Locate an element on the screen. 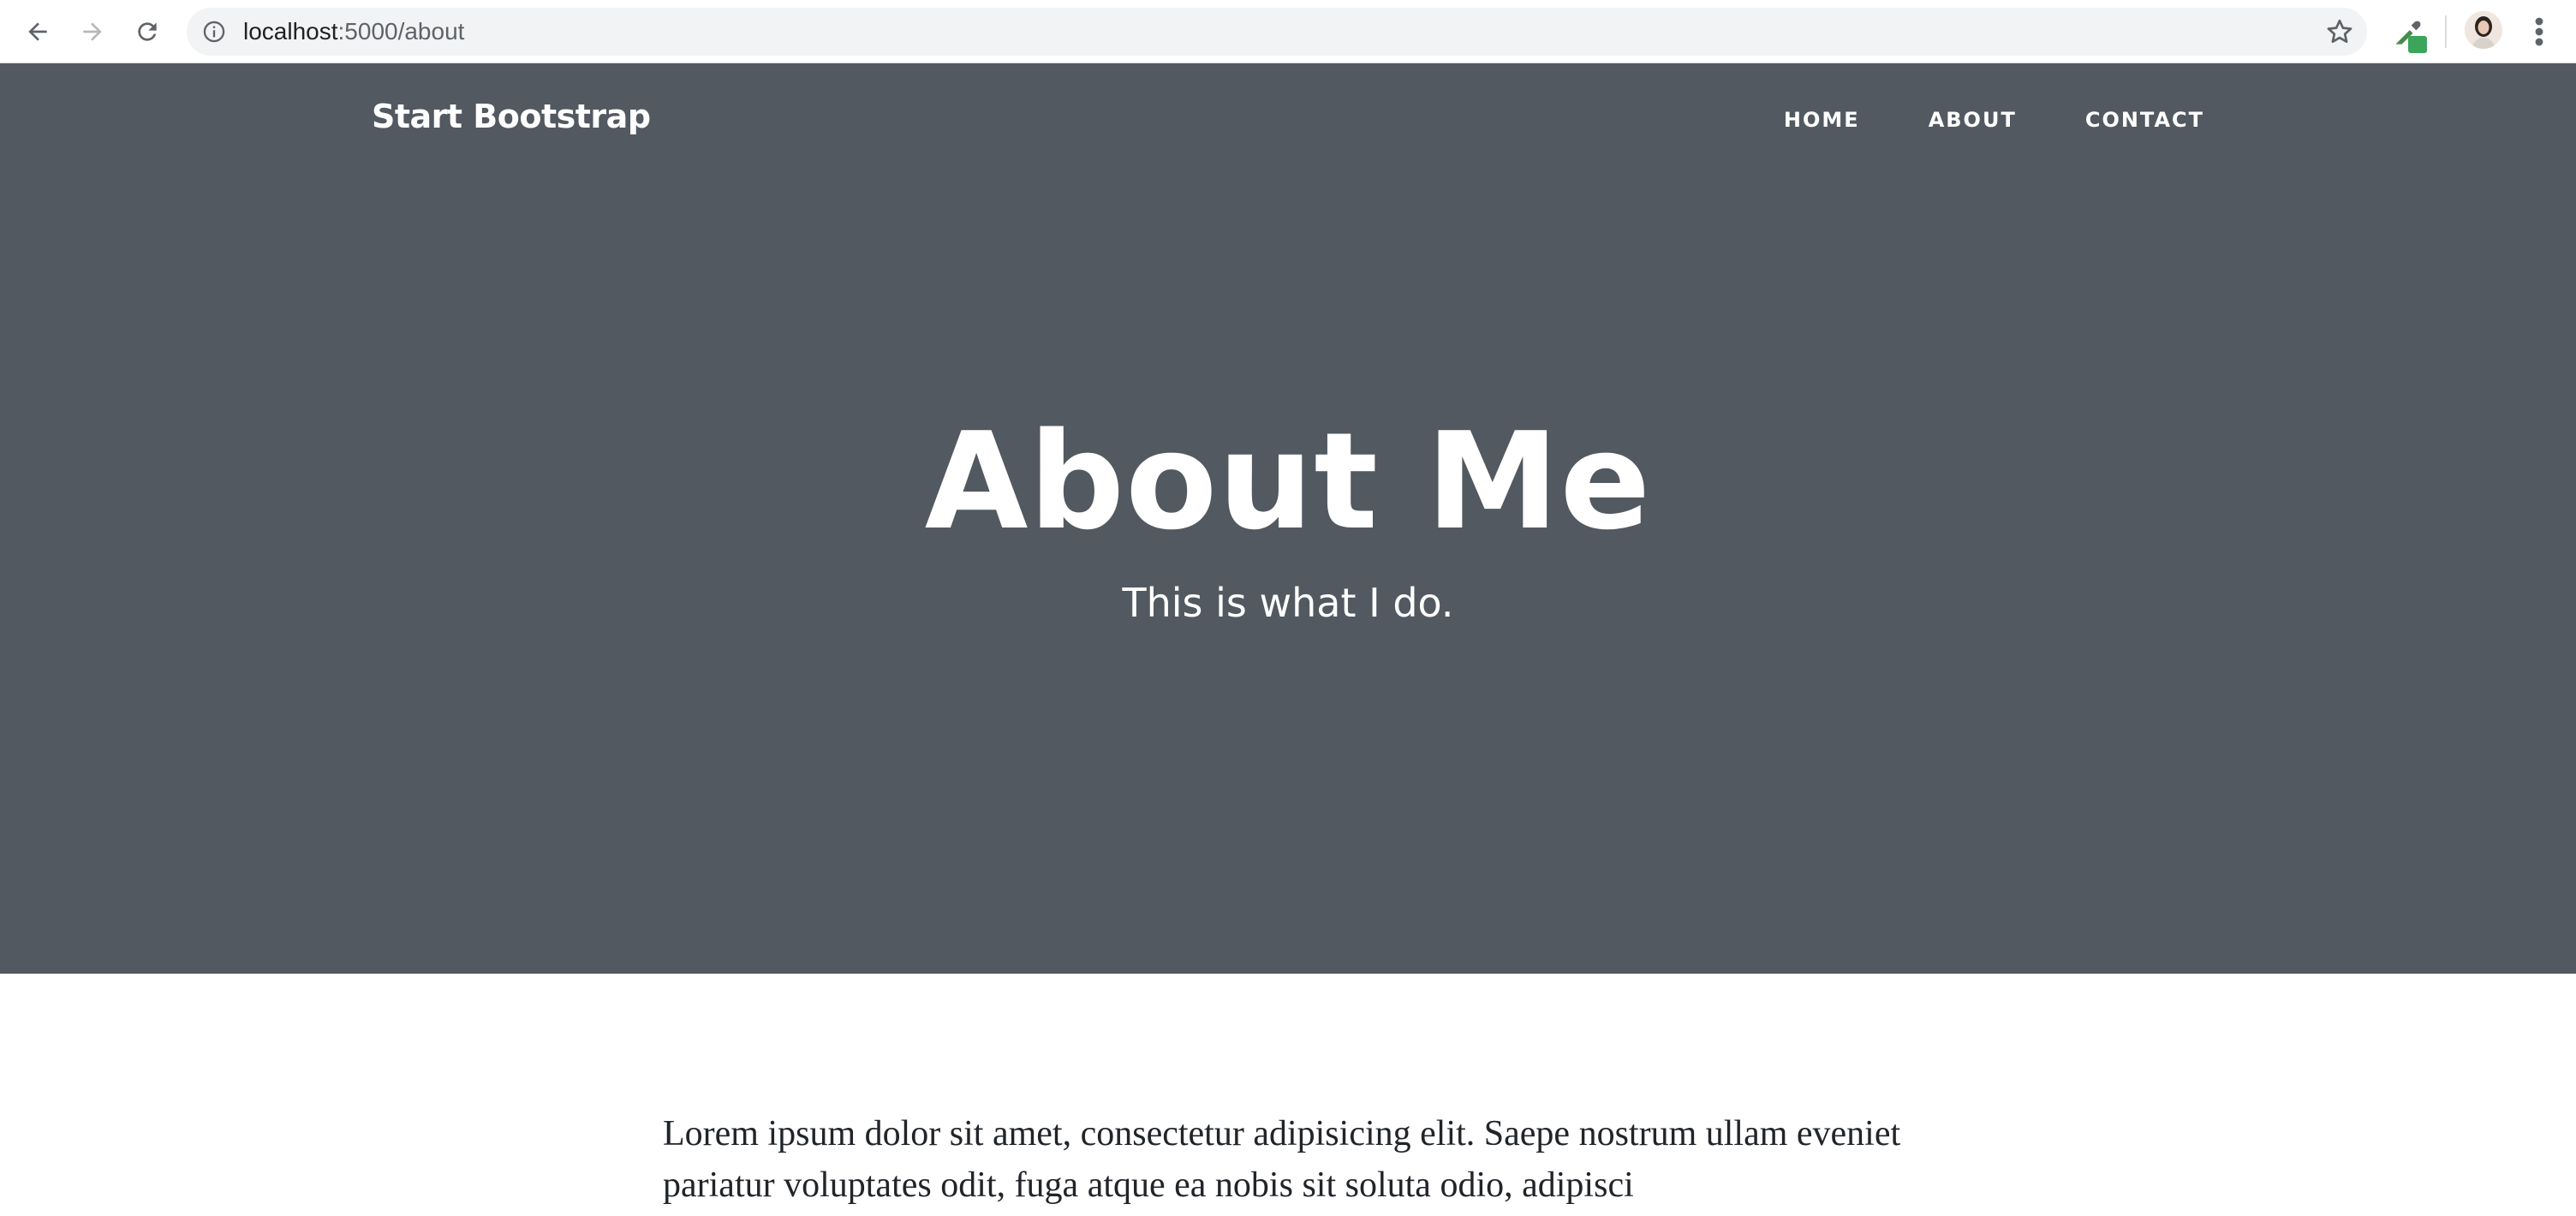 The height and width of the screenshot is (1216, 2576). back-button is located at coordinates (37, 31).